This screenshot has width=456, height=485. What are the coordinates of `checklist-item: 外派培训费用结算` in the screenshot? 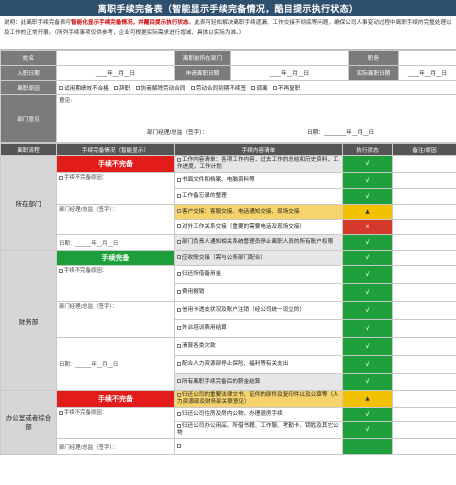 It's located at (258, 328).